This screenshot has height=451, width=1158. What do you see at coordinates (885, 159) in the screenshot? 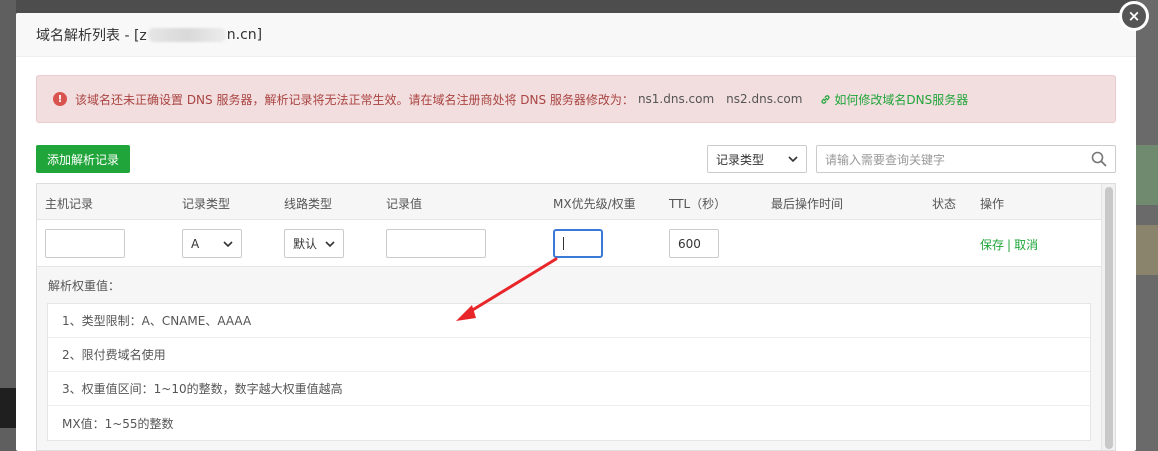
I see `search-placeholder: 请输入需要查询关键字` at bounding box center [885, 159].